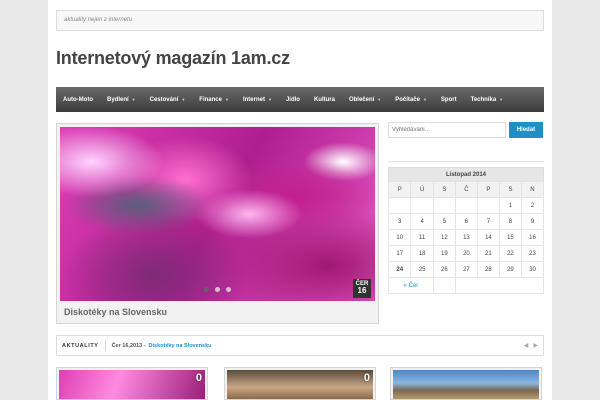 Image resolution: width=600 pixels, height=400 pixels. What do you see at coordinates (510, 253) in the screenshot?
I see `calendar-day: 22` at bounding box center [510, 253].